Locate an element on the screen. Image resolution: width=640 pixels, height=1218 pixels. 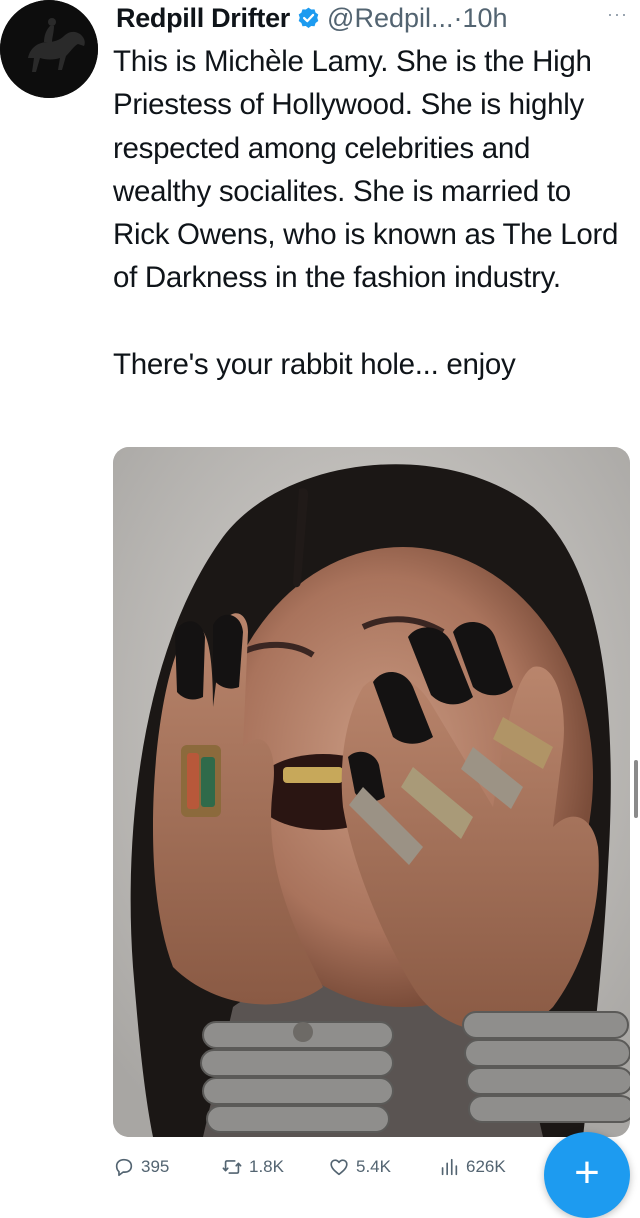
plus-icon: + is located at coordinates (587, 1172).